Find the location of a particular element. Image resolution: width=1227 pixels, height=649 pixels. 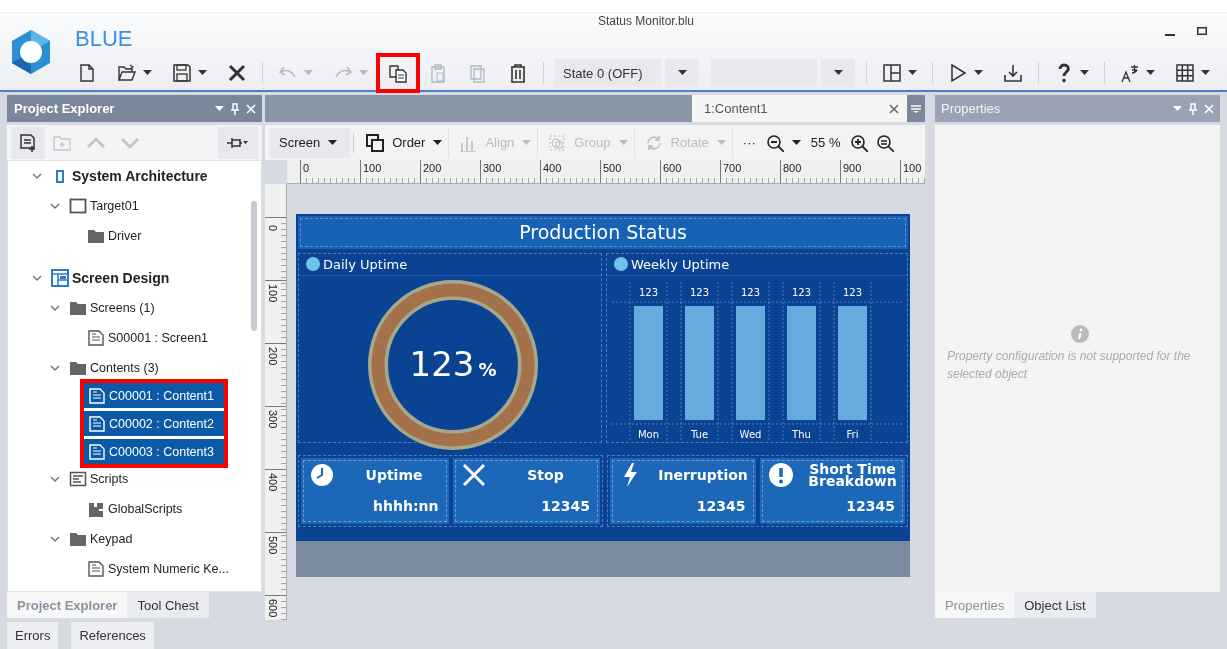

ruler-label: 200 is located at coordinates (432, 168).